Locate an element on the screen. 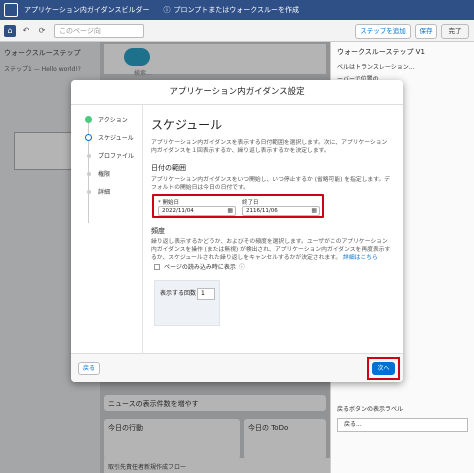 The height and width of the screenshot is (473, 474). modal-title: アプリケーション内ガイダンス設定 is located at coordinates (237, 92).